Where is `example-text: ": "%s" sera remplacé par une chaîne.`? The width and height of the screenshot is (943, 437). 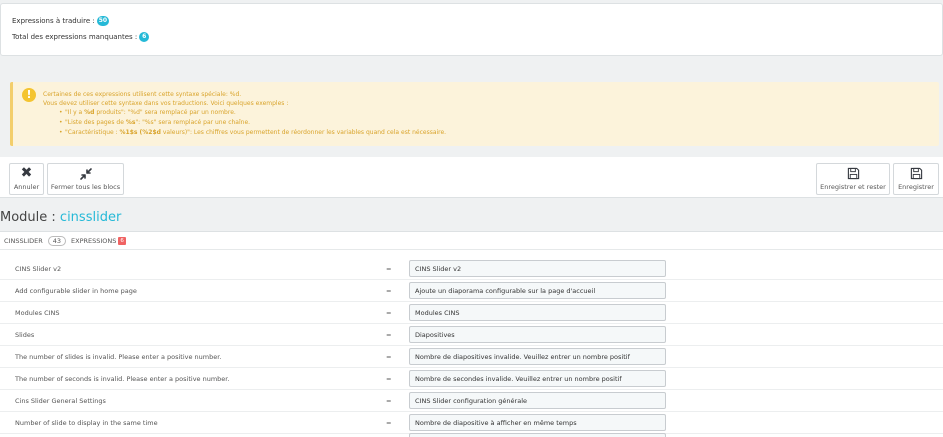
example-text: ": "%s" sera remplacé par une chaîne. is located at coordinates (193, 122).